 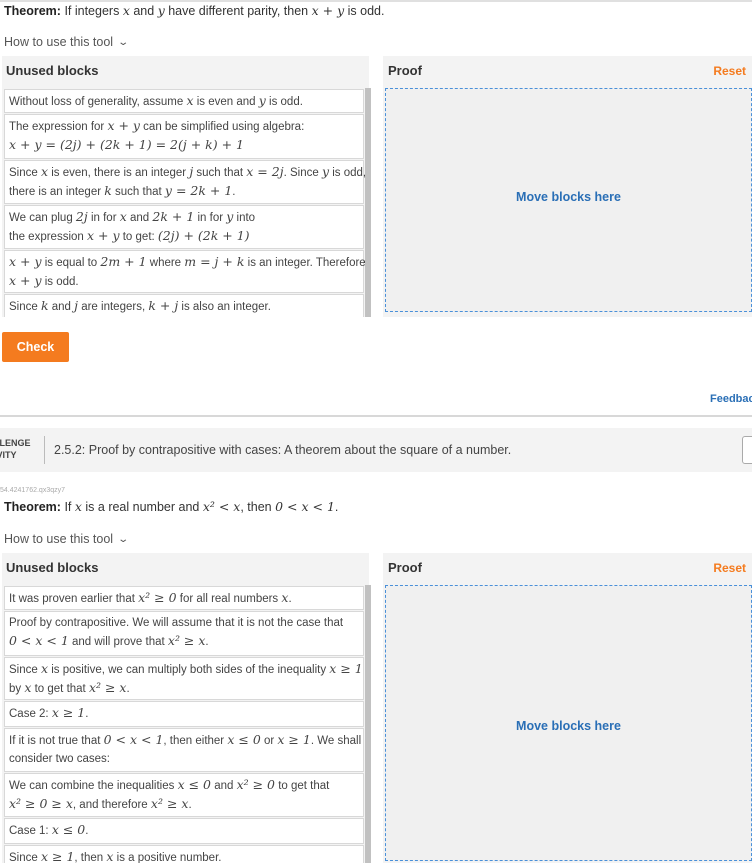 What do you see at coordinates (56, 741) in the screenshot?
I see `text-fragment: If it is not true that` at bounding box center [56, 741].